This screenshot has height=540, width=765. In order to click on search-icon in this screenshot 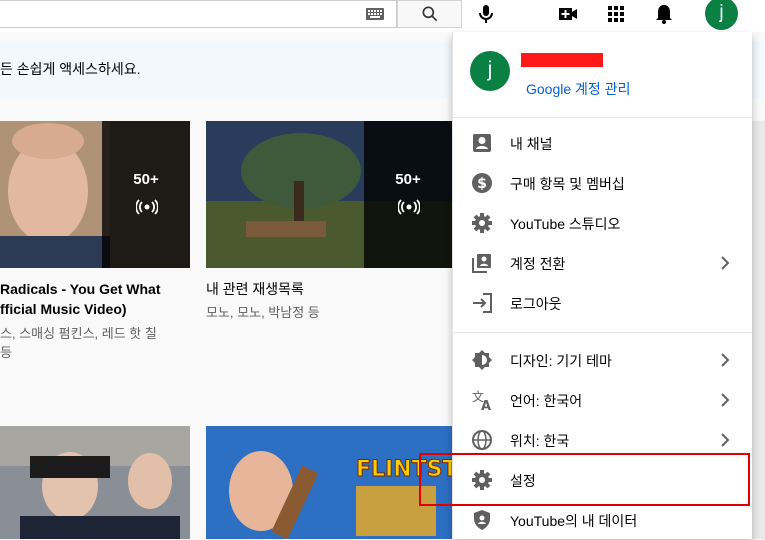, I will do `click(430, 14)`.